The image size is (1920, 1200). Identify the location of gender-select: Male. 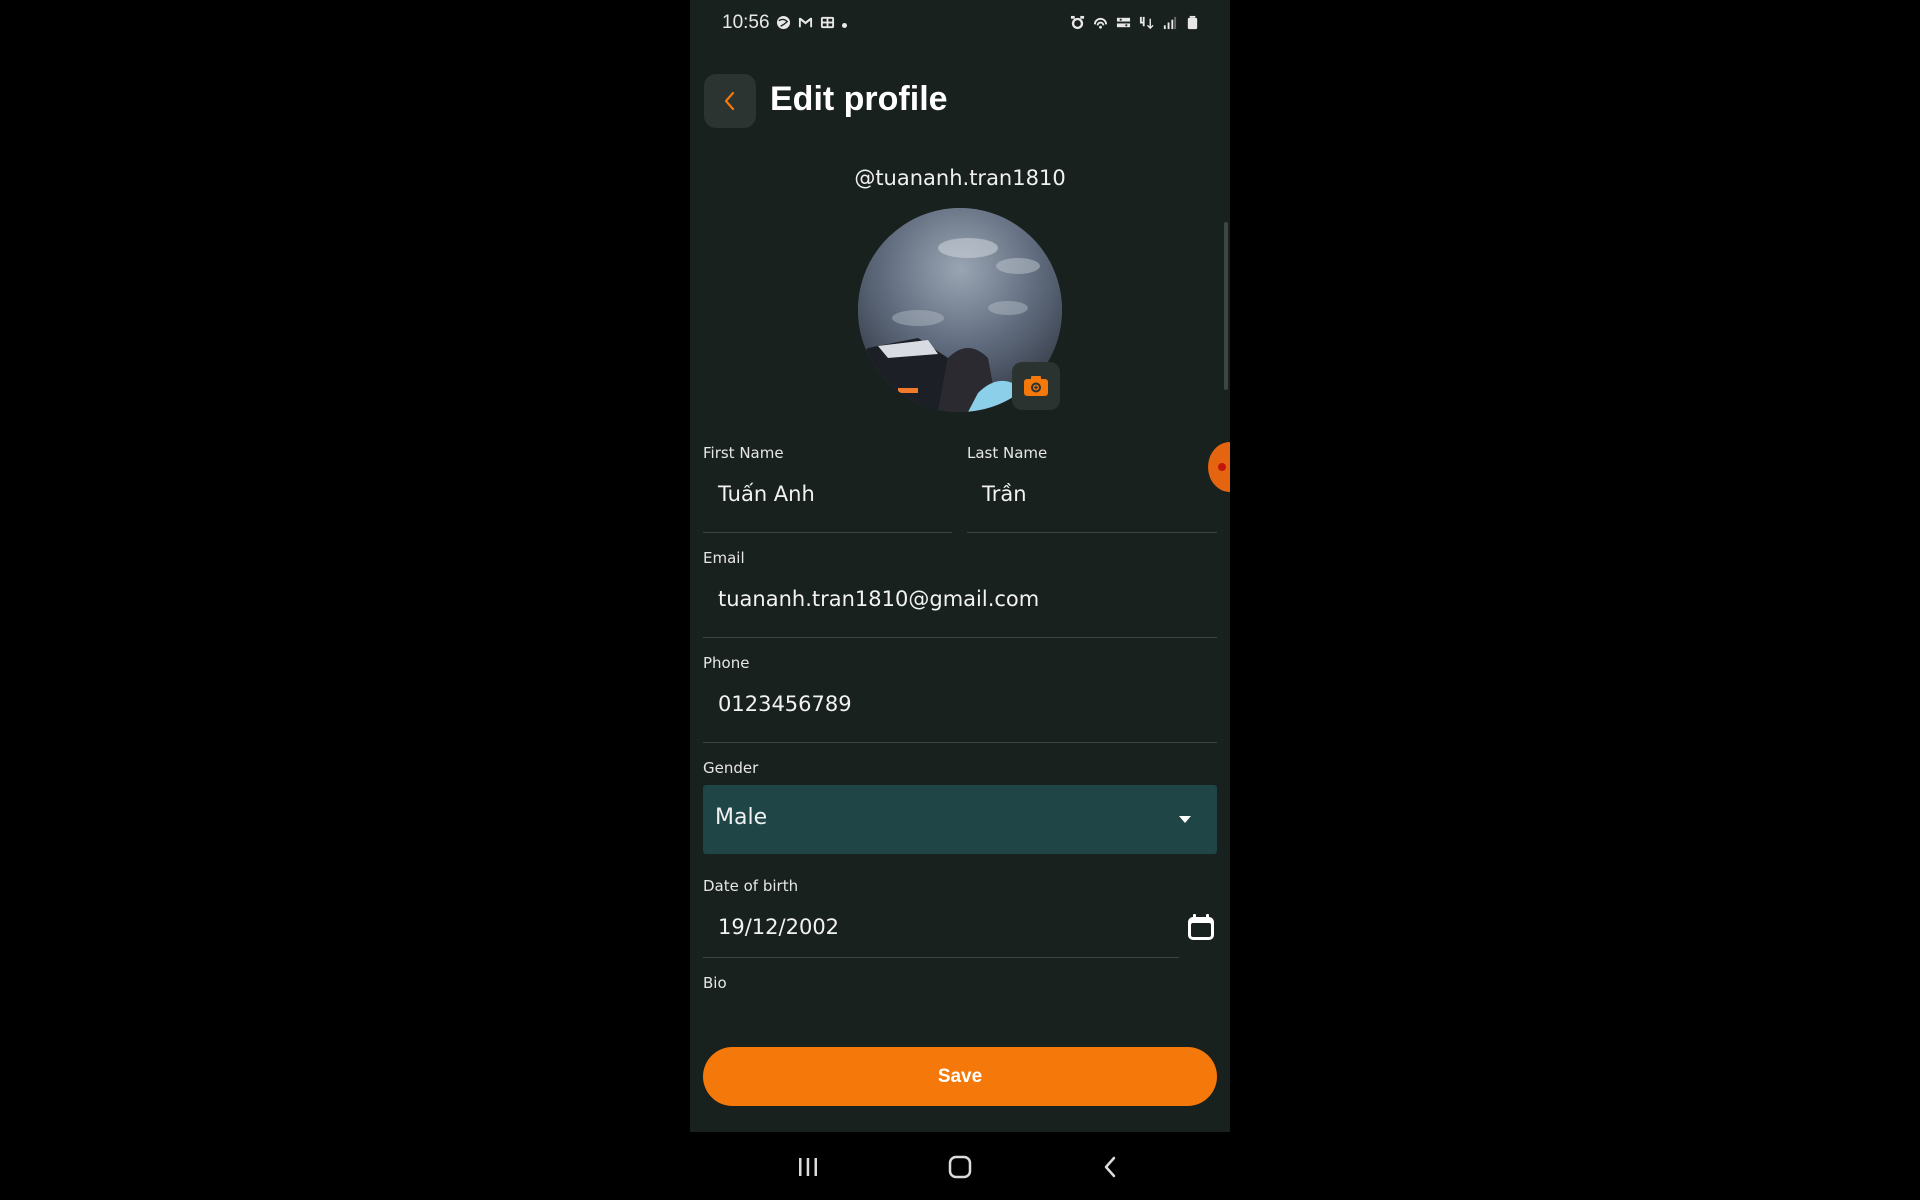
(960, 819).